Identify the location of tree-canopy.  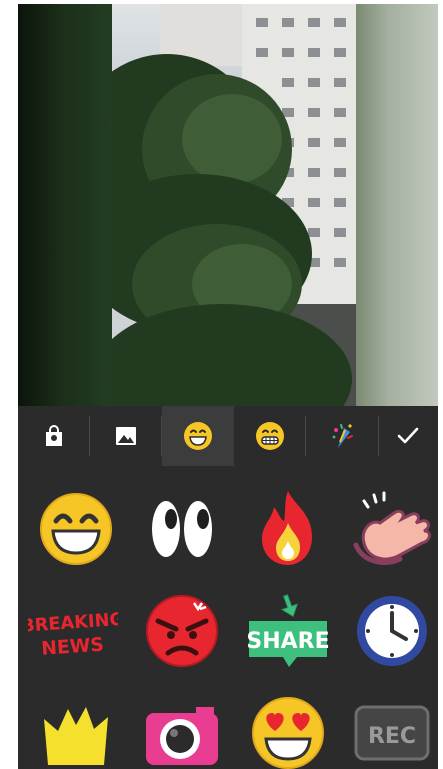
(232, 139).